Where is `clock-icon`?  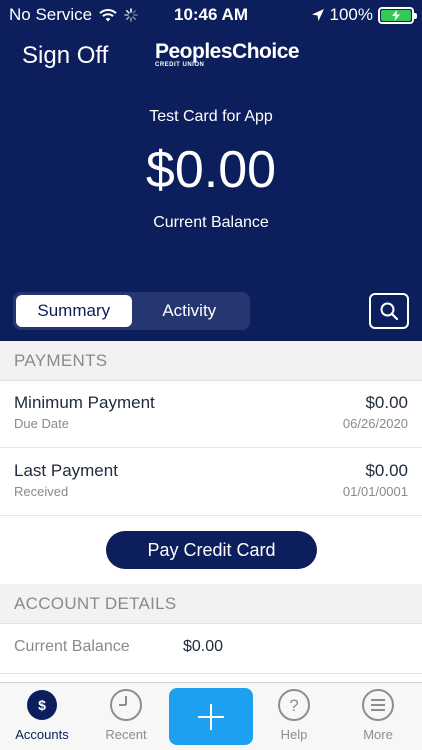
clock-icon is located at coordinates (126, 705).